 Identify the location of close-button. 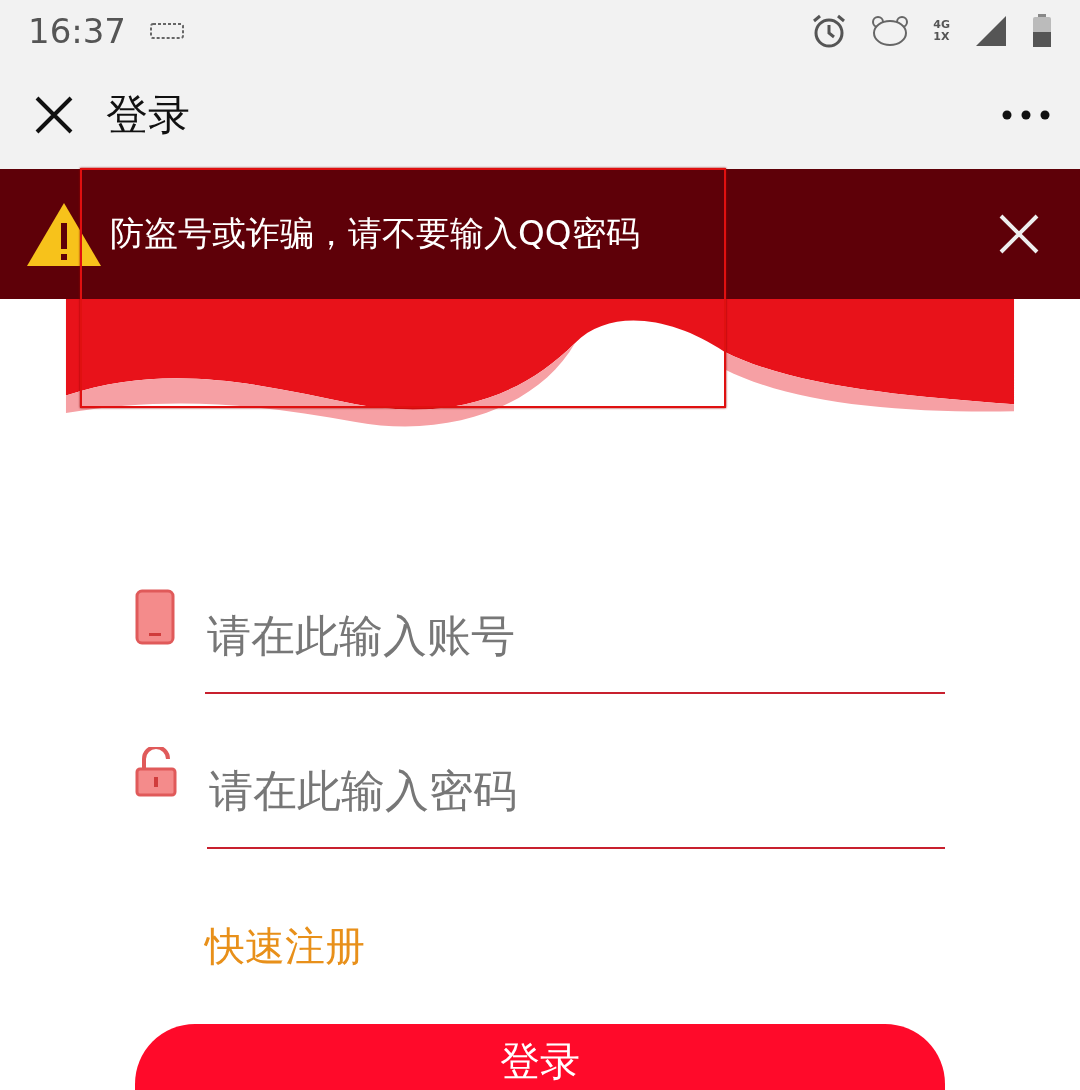
(54, 115).